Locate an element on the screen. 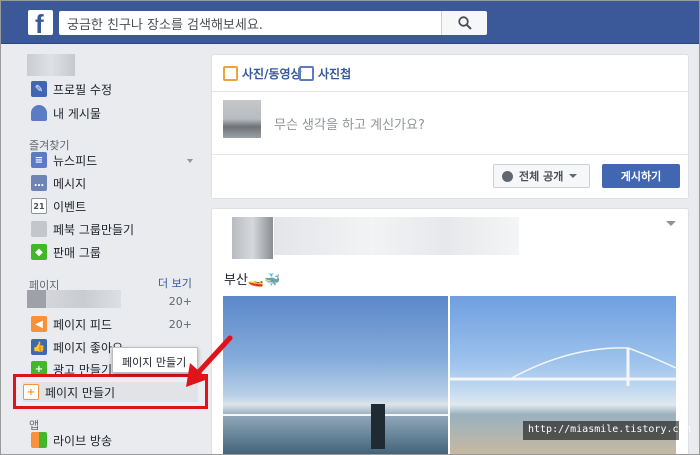 The width and height of the screenshot is (700, 455). page-feed-count-badge: 20+ is located at coordinates (180, 324).